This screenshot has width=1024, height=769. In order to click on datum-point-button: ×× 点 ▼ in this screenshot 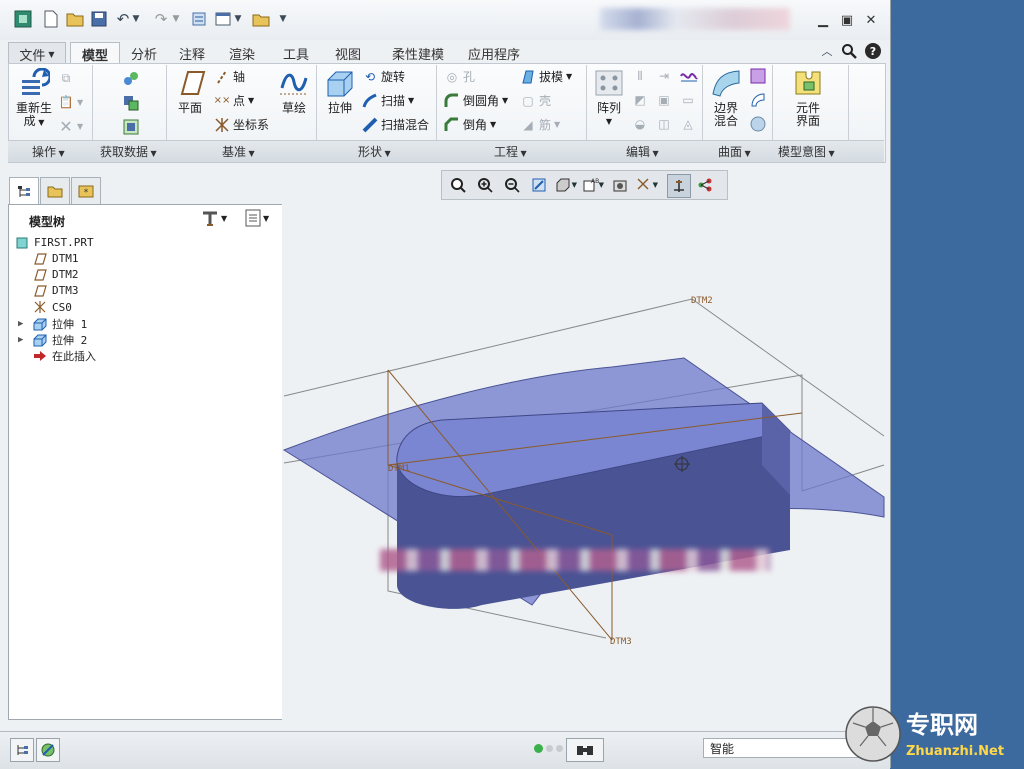, I will do `click(234, 100)`.